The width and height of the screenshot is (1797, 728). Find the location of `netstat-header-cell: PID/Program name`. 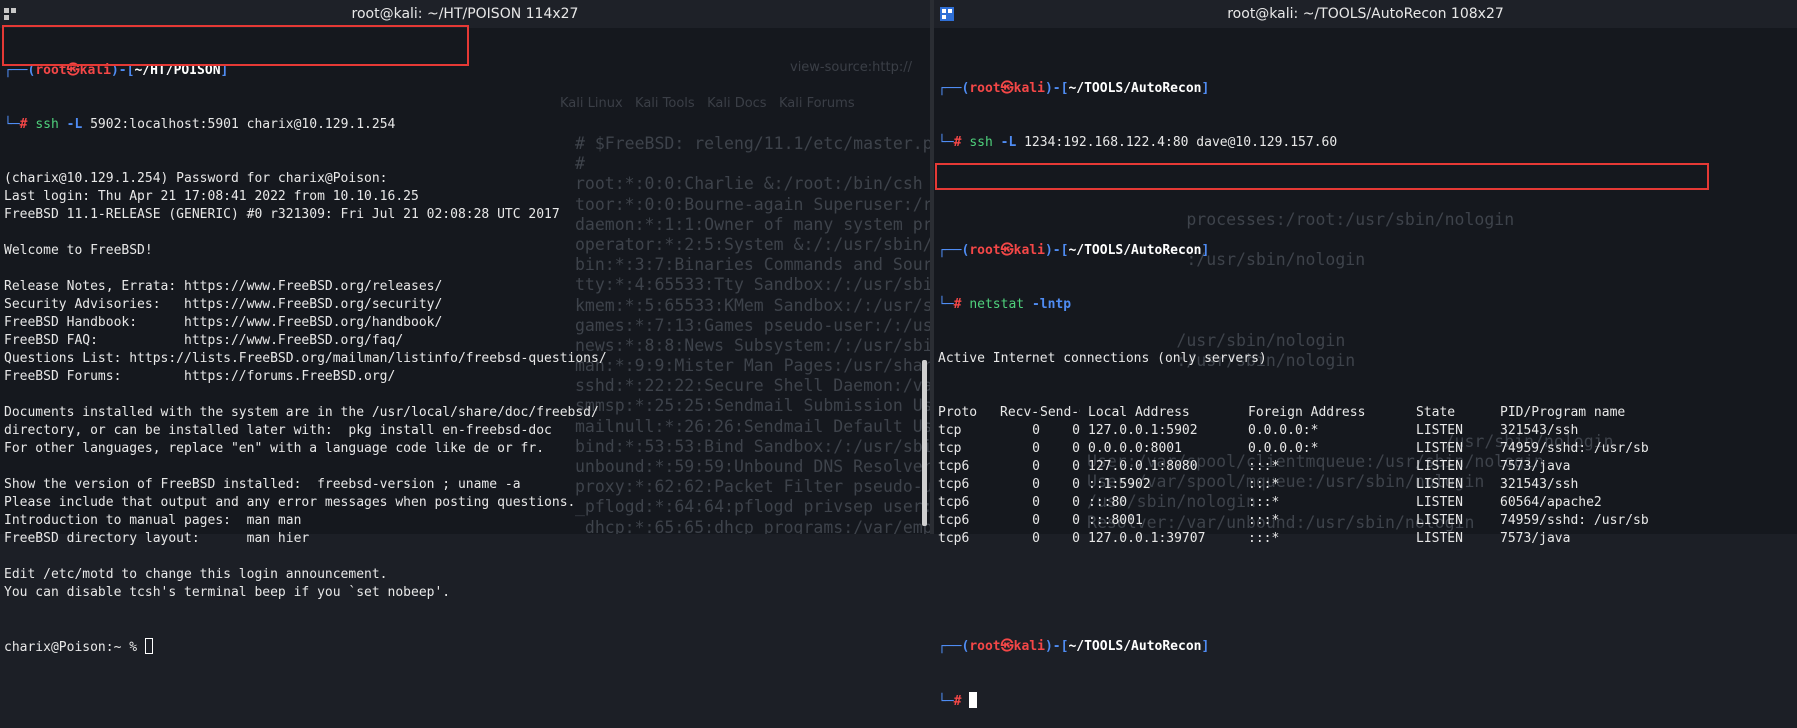

netstat-header-cell: PID/Program name is located at coordinates (1563, 412).